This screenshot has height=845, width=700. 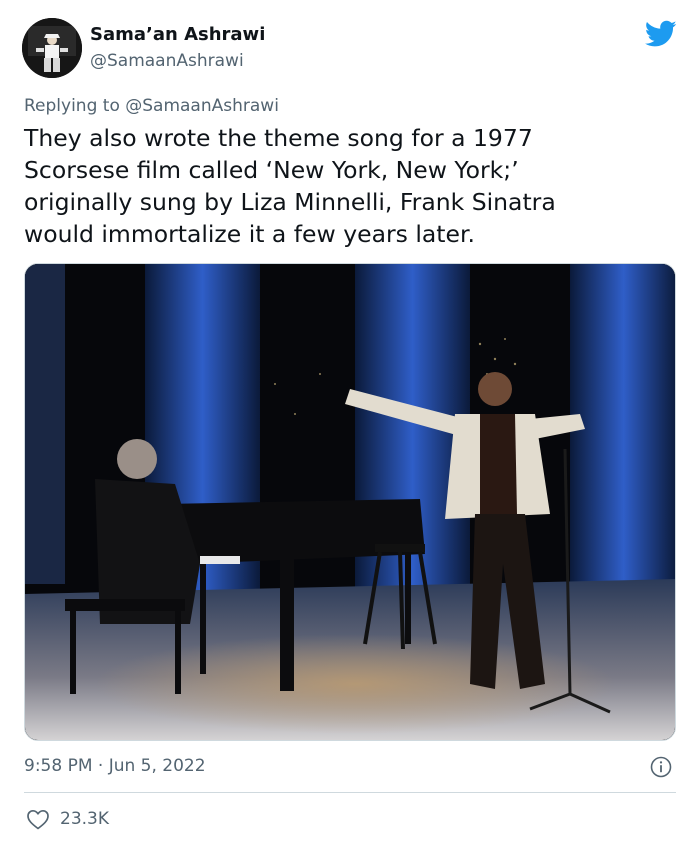 I want to click on avatar-image, so click(x=52, y=48).